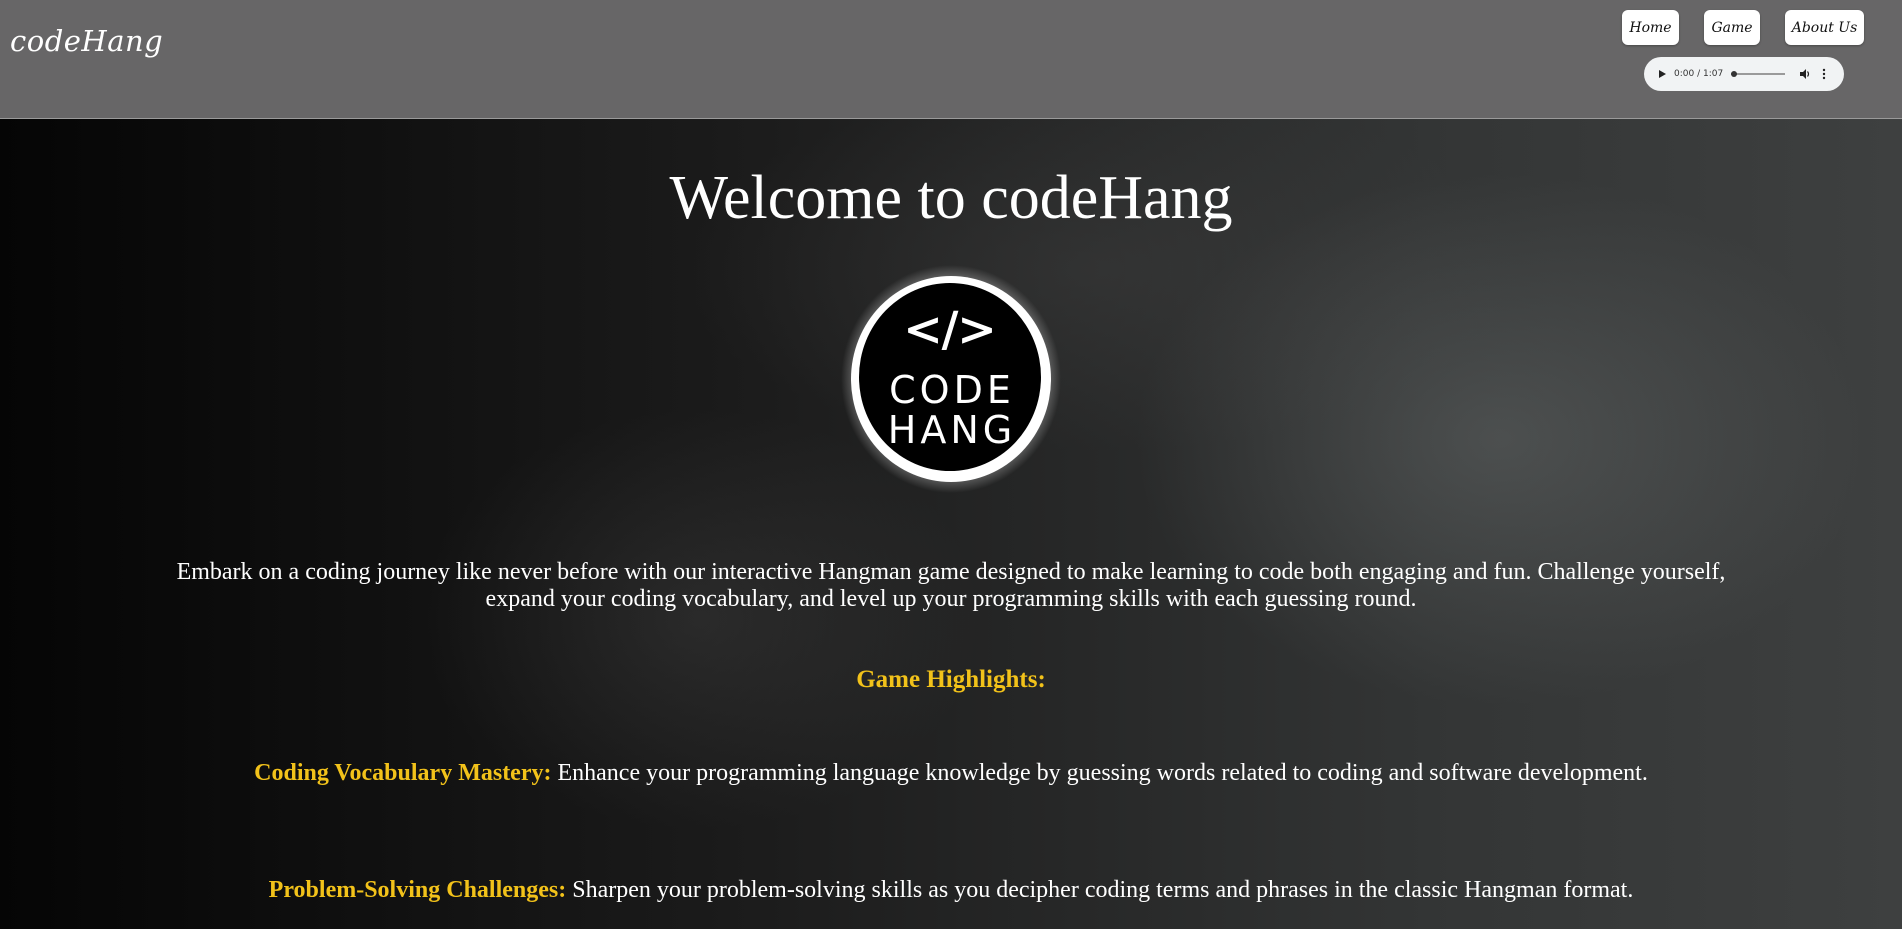 Image resolution: width=1902 pixels, height=929 pixels. I want to click on brand-logo-text: codeHang, so click(86, 41).